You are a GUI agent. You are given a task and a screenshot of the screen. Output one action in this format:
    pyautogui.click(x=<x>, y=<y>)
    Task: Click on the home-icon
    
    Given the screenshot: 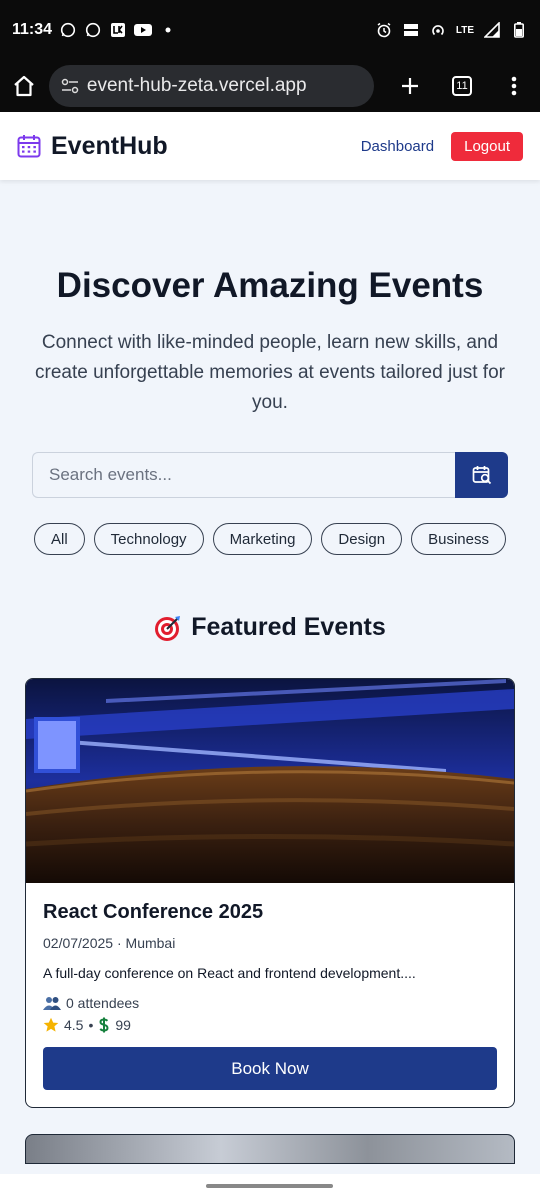 What is the action you would take?
    pyautogui.click(x=24, y=86)
    